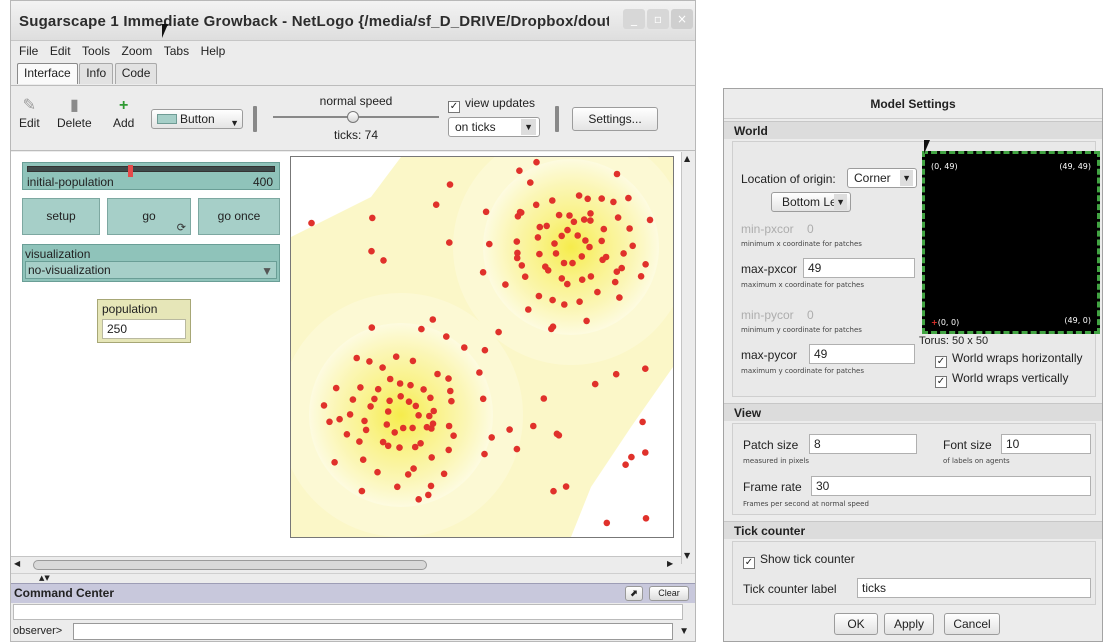 The width and height of the screenshot is (1108, 642). I want to click on tab-code: Code, so click(136, 73).